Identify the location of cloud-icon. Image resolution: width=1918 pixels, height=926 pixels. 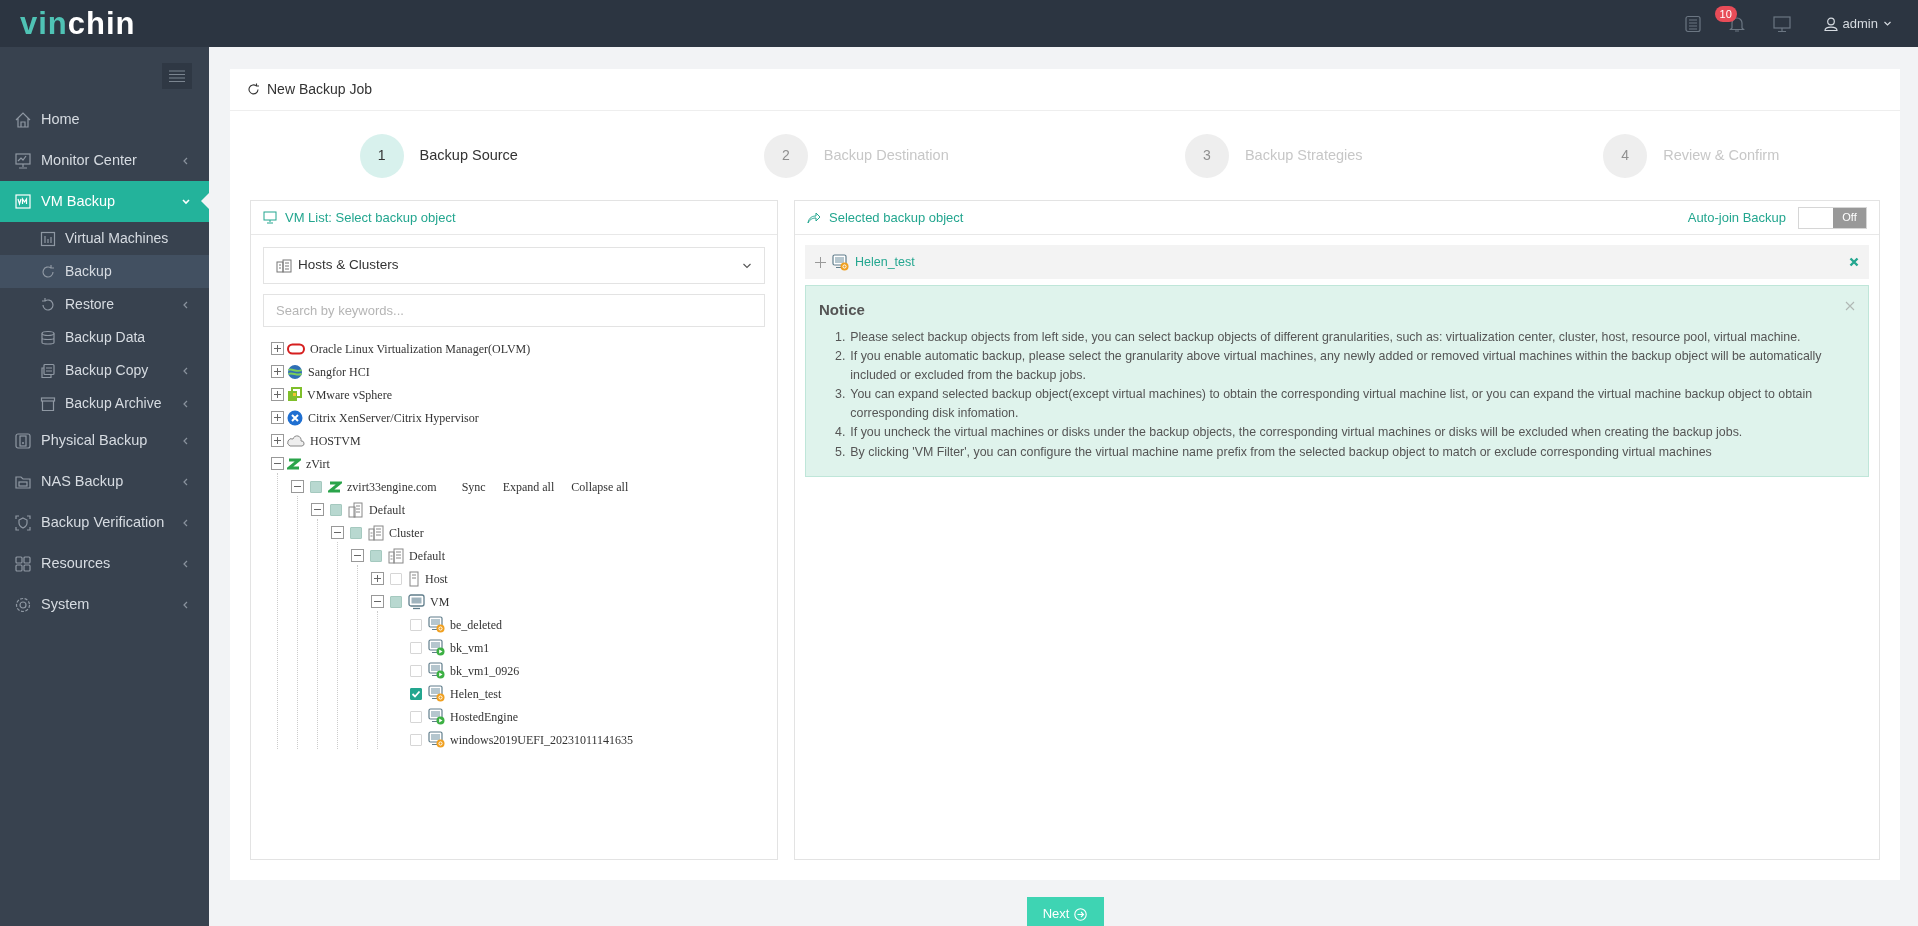
(296, 440).